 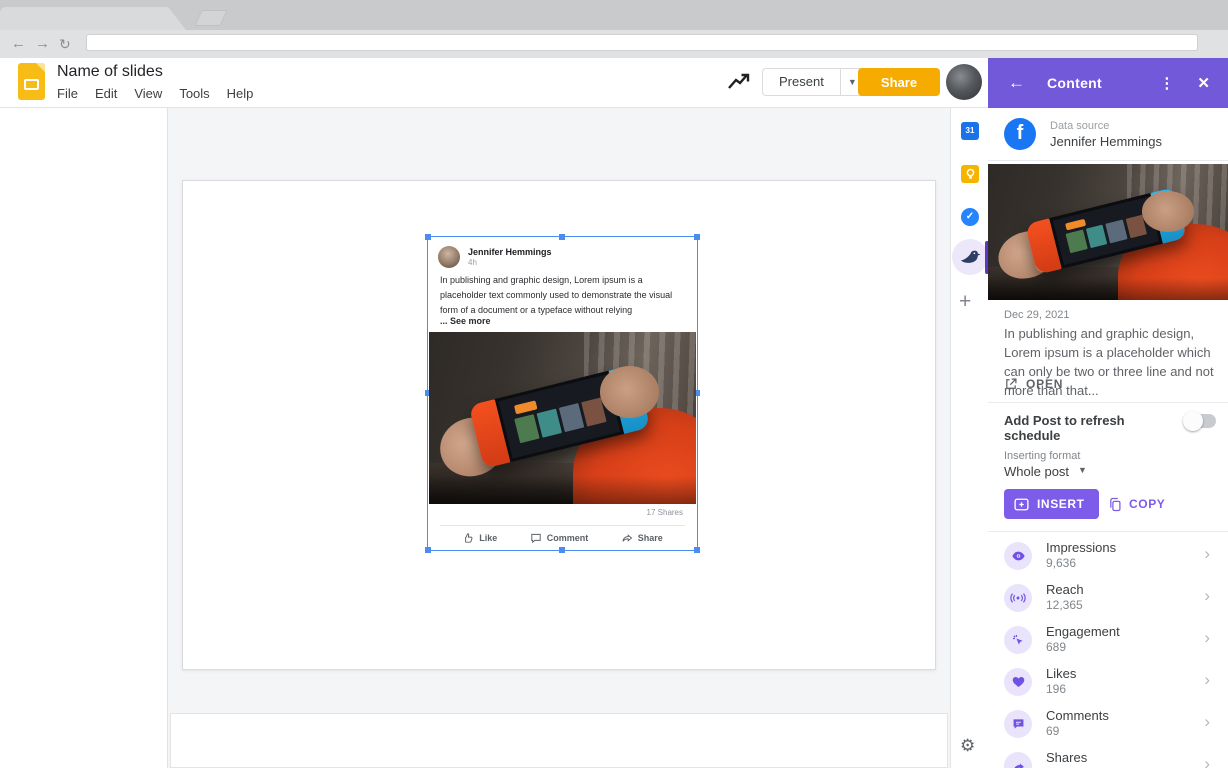 I want to click on share-button: Share, so click(x=899, y=82).